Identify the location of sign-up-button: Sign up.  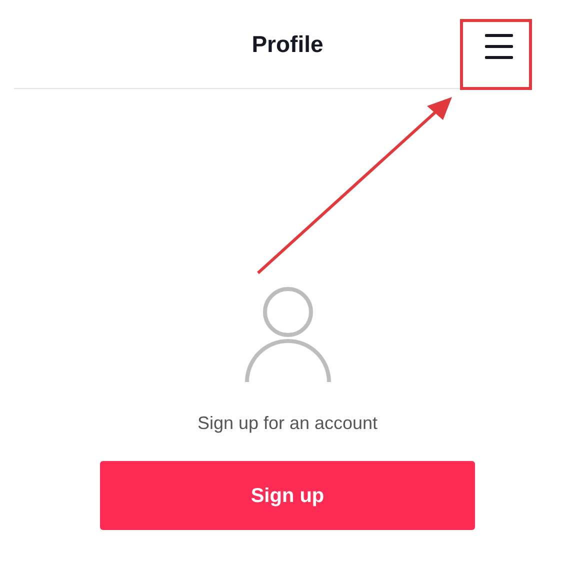
(287, 495).